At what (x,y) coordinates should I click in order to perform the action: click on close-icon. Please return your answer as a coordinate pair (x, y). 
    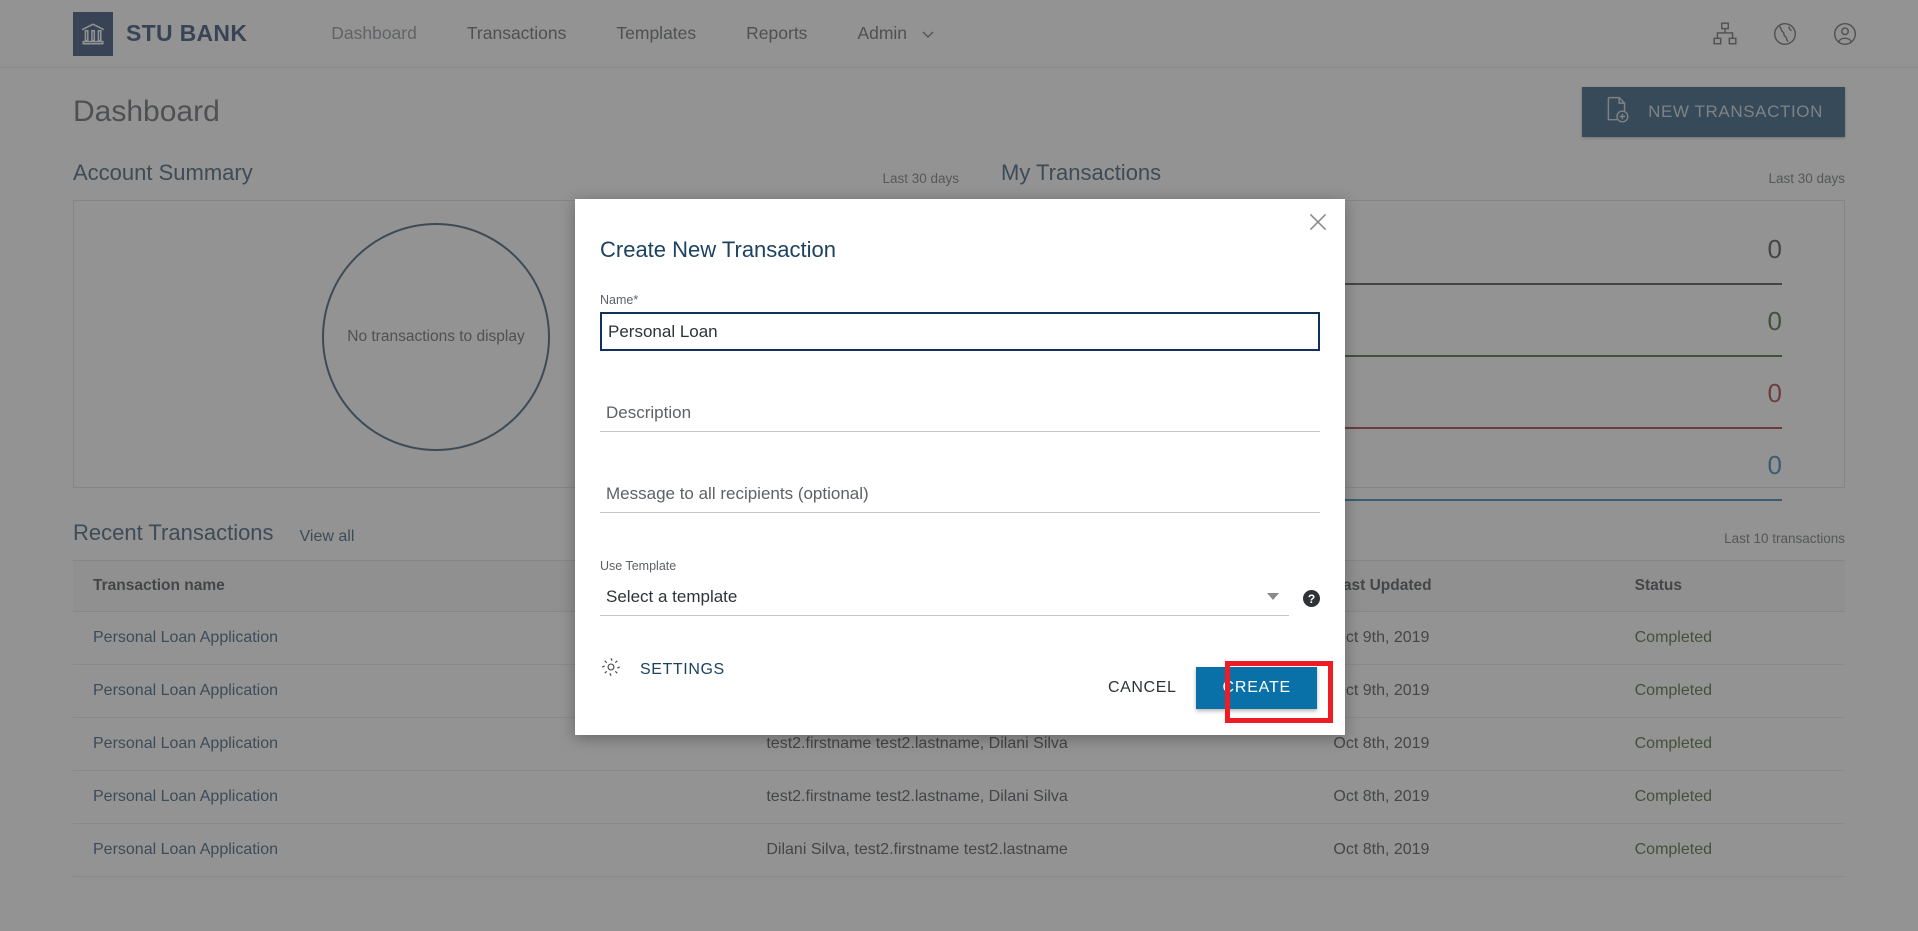
    Looking at the image, I should click on (1318, 222).